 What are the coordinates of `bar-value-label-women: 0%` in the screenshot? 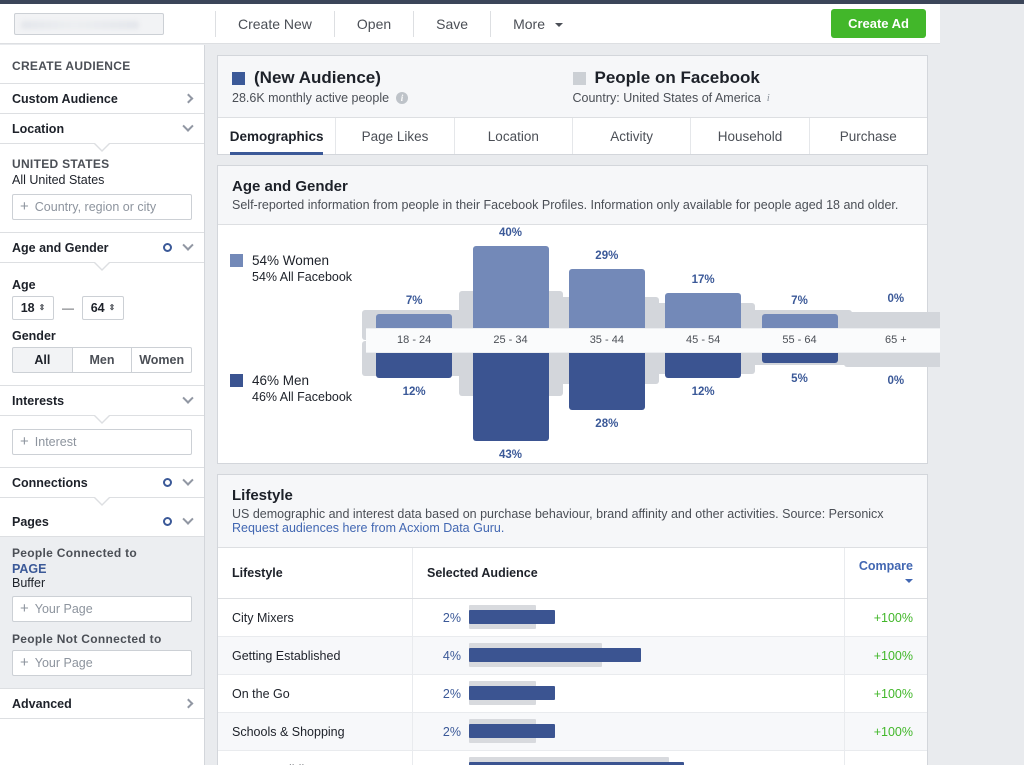 It's located at (896, 298).